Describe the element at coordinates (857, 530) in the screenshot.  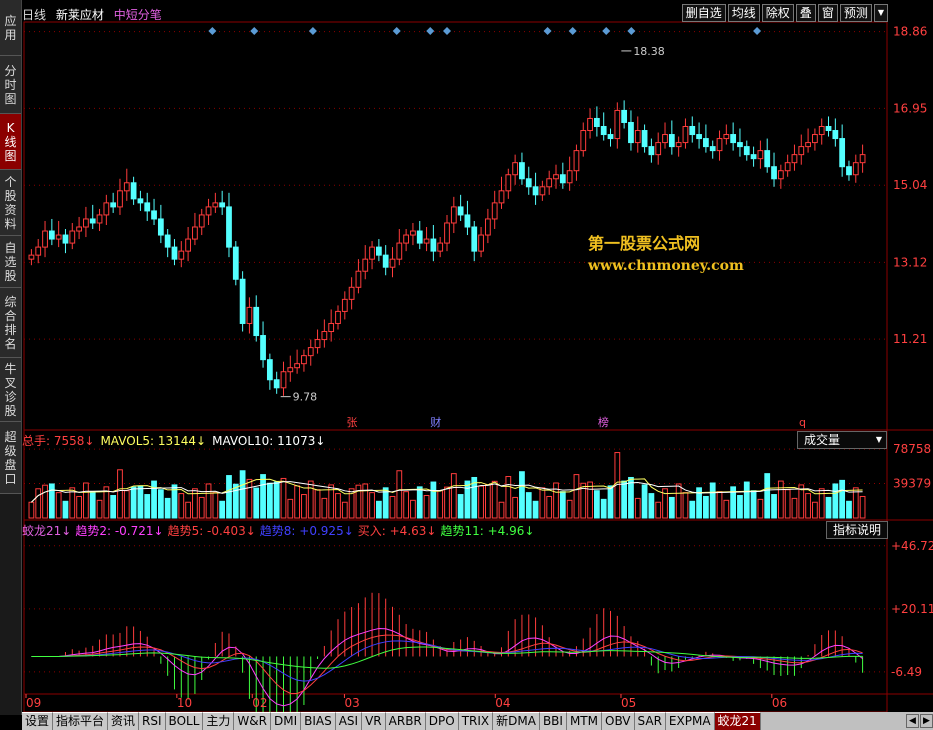
I see `indicator-explain-button: 指标说明` at that location.